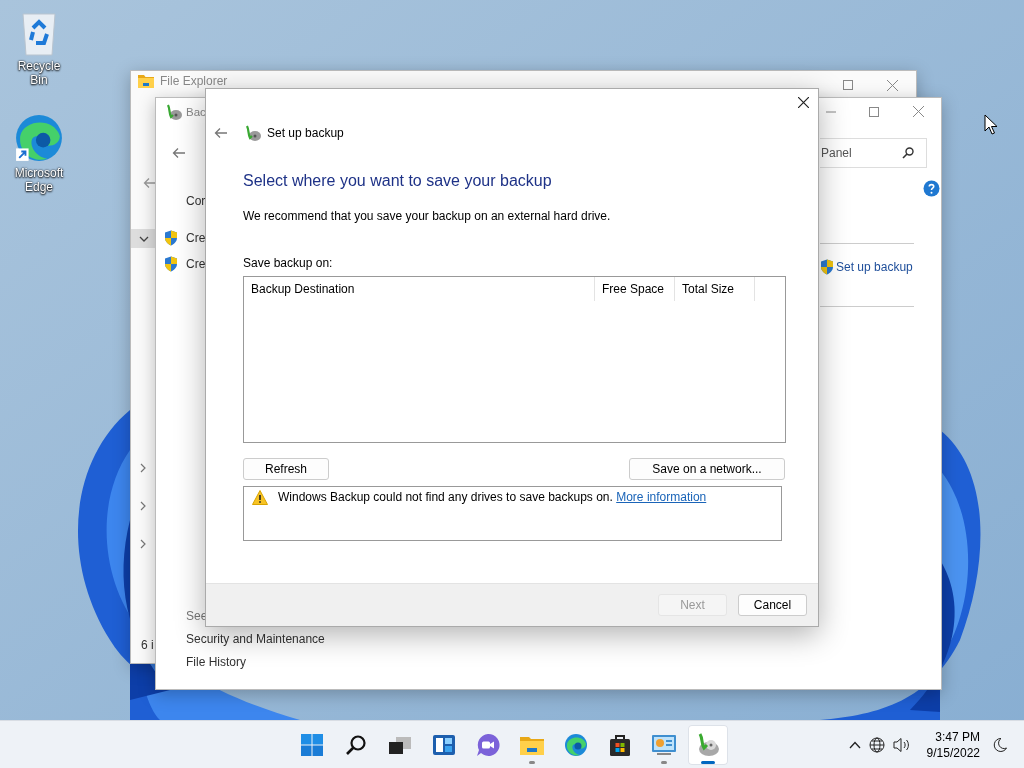 The width and height of the screenshot is (1024, 768). I want to click on search-field: Panel, so click(861, 153).